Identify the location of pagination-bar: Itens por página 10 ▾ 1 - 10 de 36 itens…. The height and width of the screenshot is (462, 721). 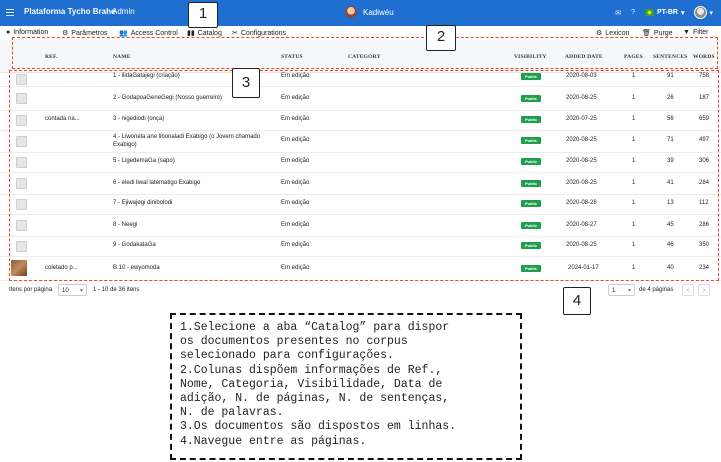
(360, 292).